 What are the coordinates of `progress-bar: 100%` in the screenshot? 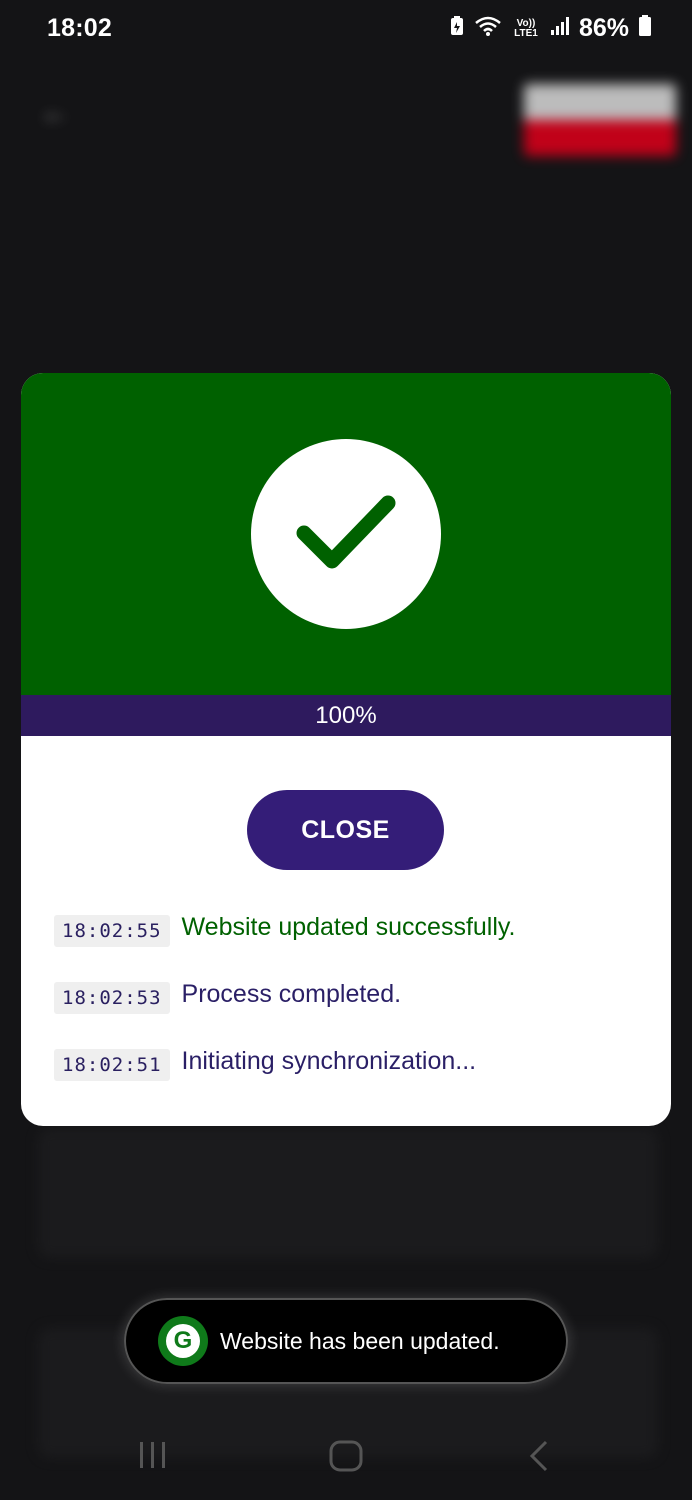 It's located at (346, 715).